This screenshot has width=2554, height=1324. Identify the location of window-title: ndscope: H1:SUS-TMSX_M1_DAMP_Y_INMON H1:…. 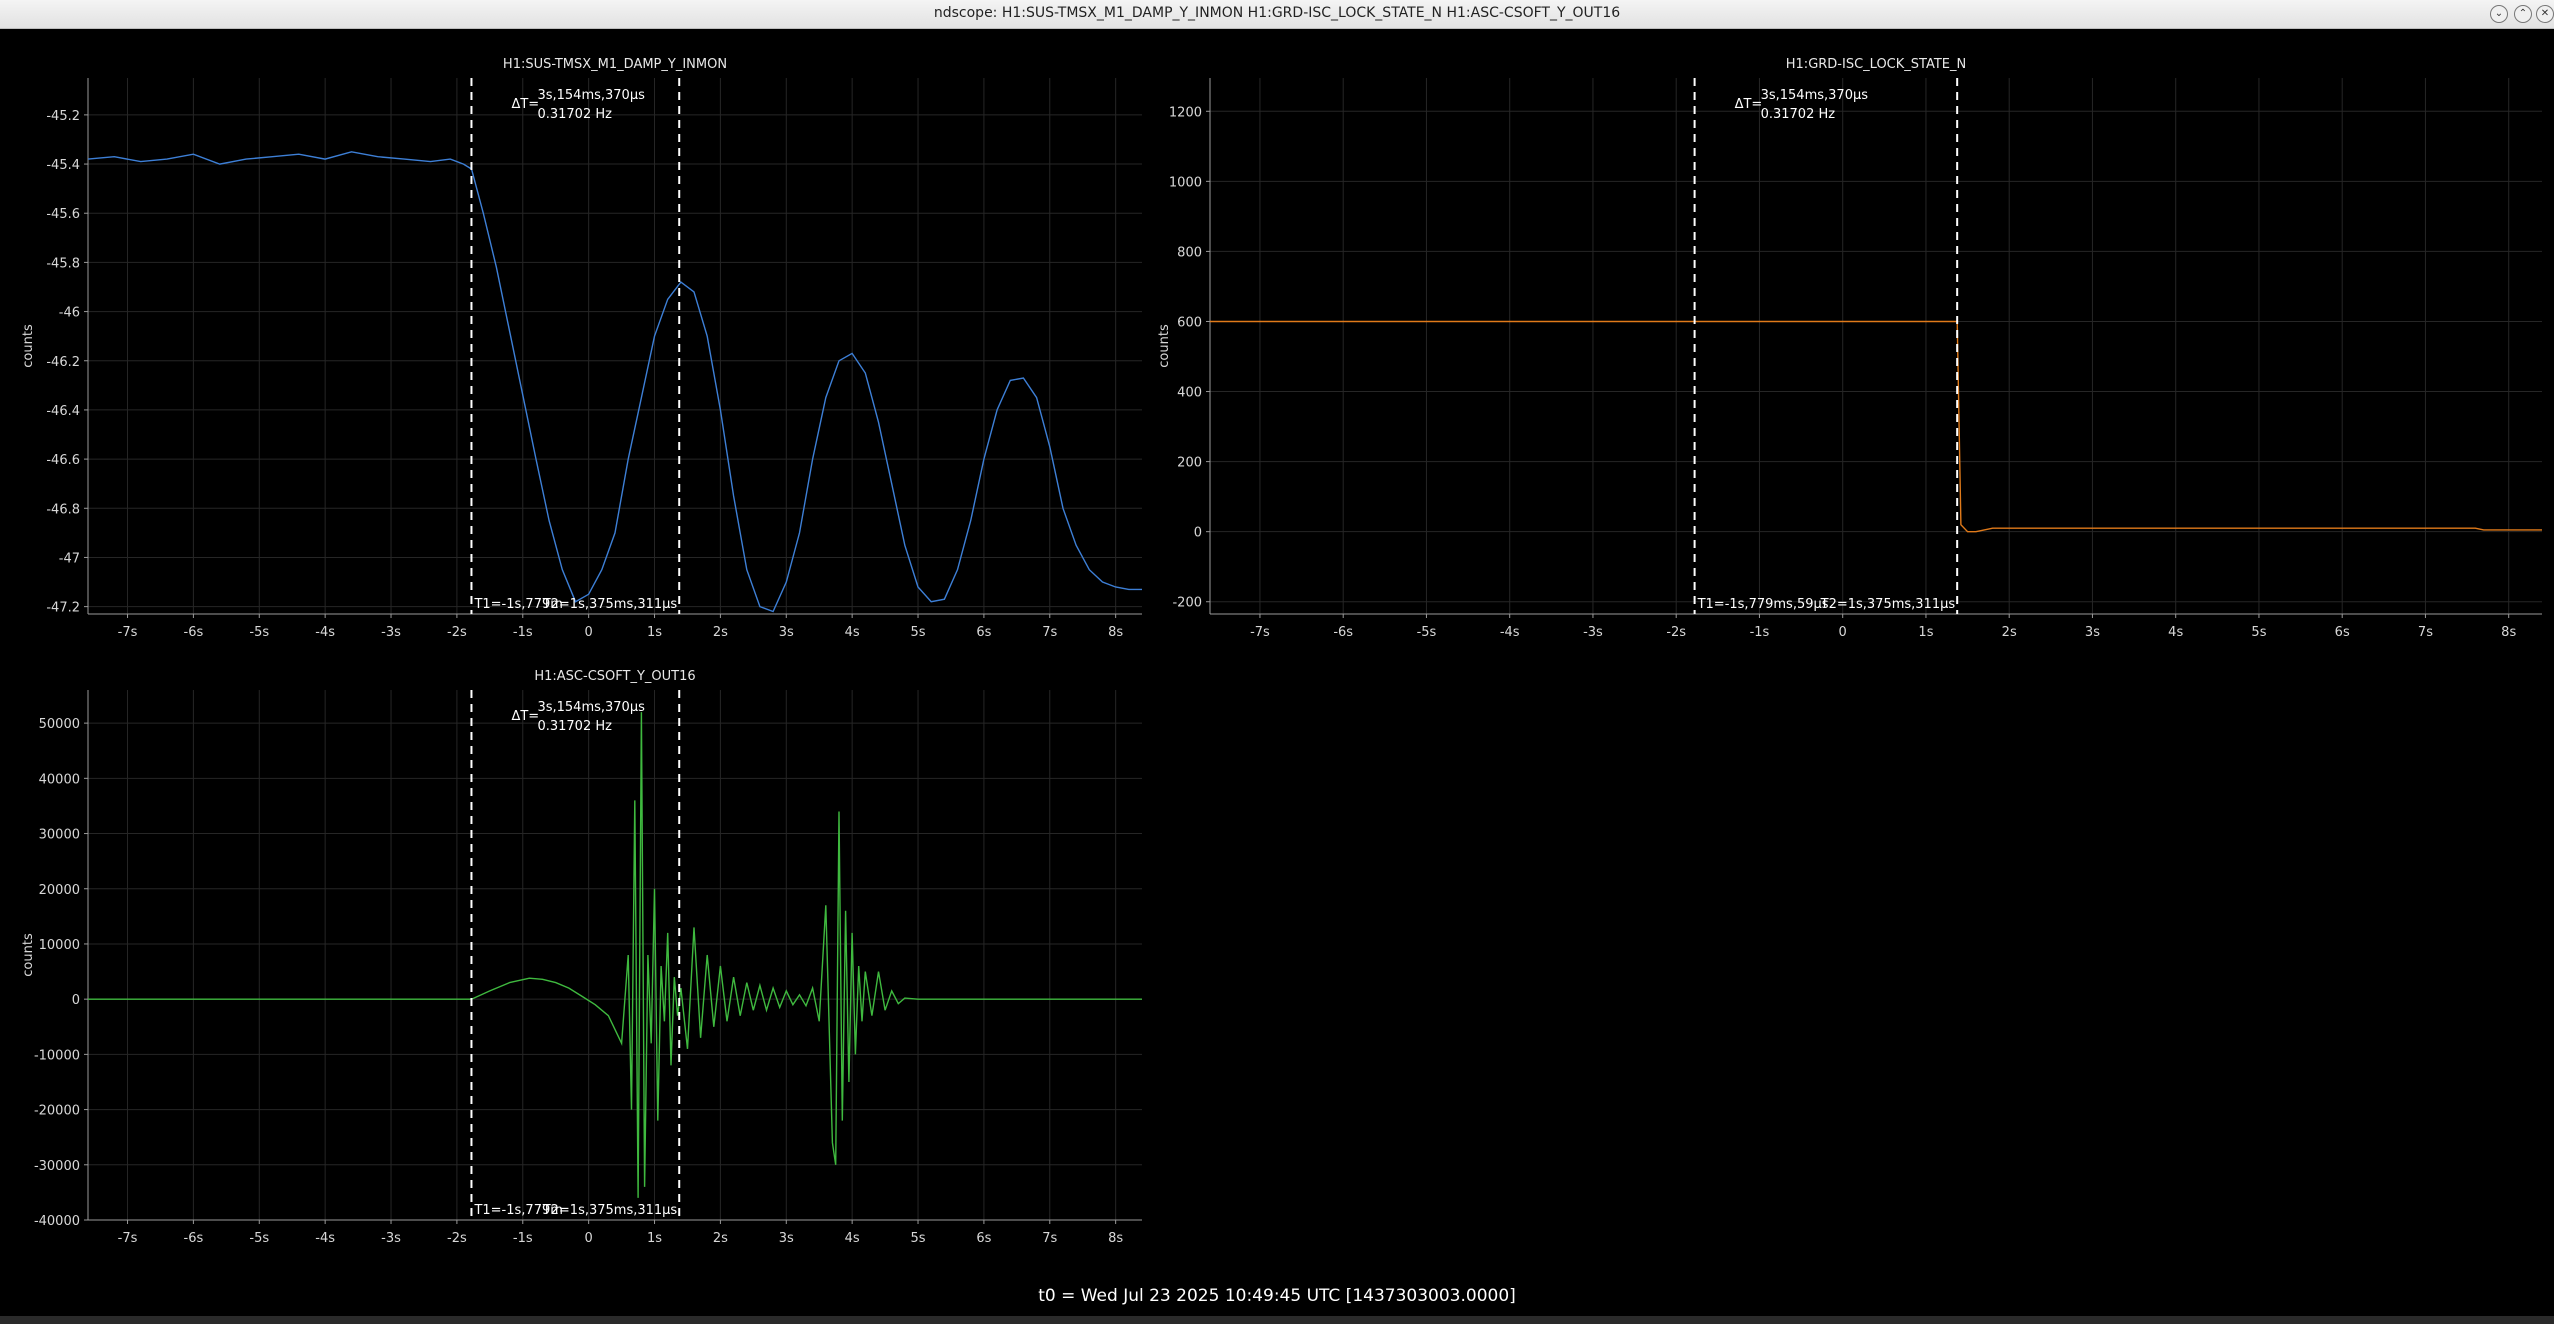
(1277, 13).